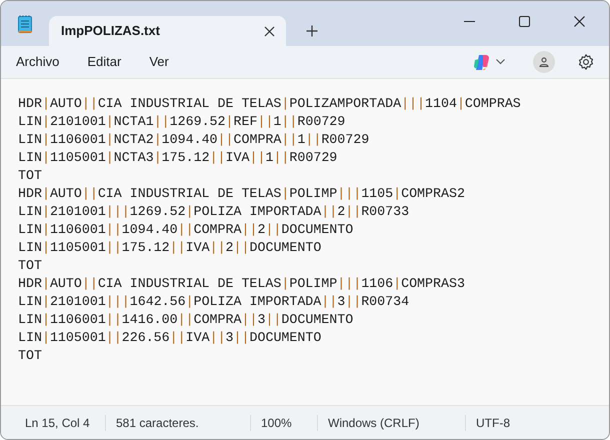  What do you see at coordinates (544, 62) in the screenshot?
I see `account-icon` at bounding box center [544, 62].